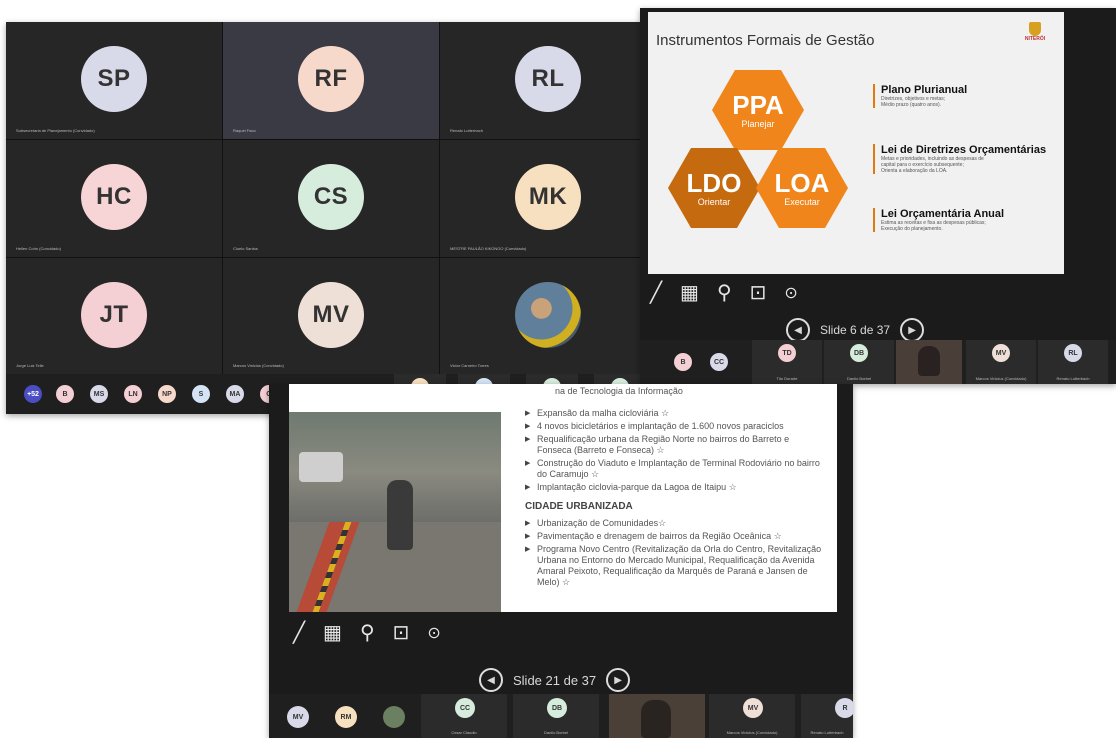 The width and height of the screenshot is (1116, 738). I want to click on participant-tile: RF Raquel Faco, so click(331, 80).